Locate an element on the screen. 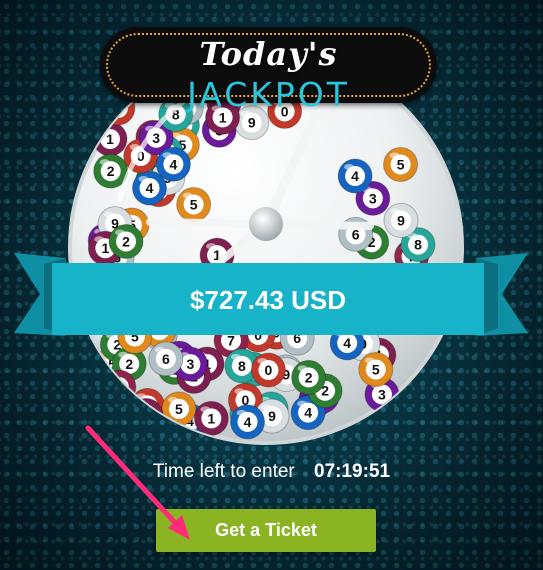  pointer-arrow-icon is located at coordinates (137, 482).